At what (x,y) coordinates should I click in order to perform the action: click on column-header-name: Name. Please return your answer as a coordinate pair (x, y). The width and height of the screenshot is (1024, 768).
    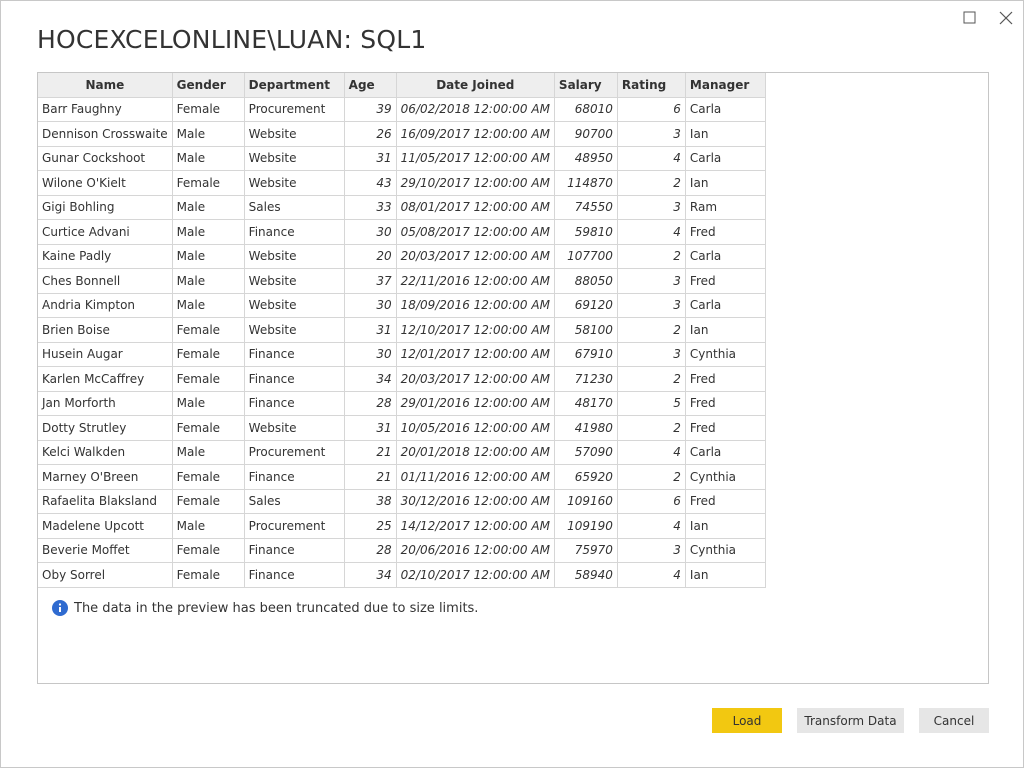
    Looking at the image, I should click on (105, 85).